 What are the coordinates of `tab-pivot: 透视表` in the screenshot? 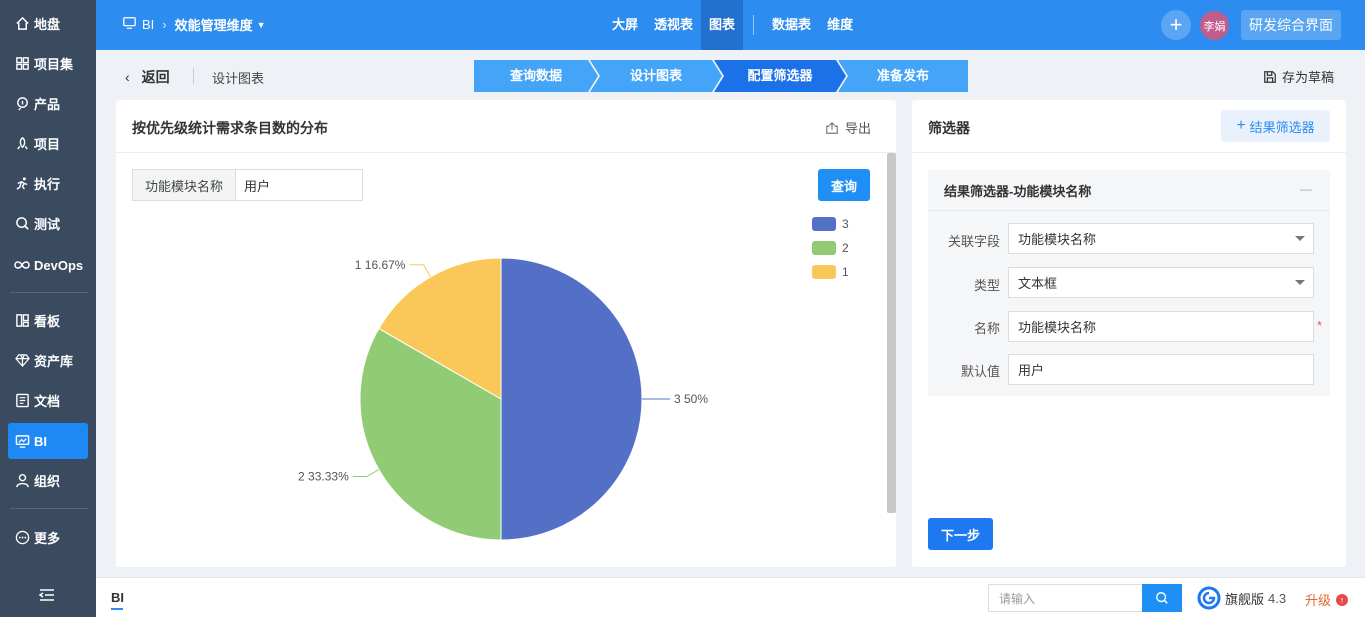 It's located at (673, 25).